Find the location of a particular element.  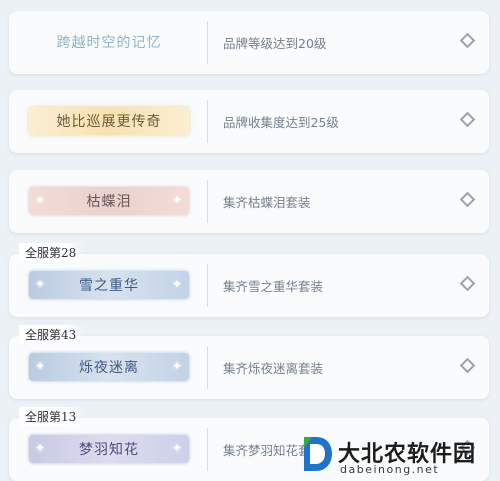

achievement-card: ✦ 枯蝶泪 ✦ 集齐枯蝶泪套装 is located at coordinates (249, 201).